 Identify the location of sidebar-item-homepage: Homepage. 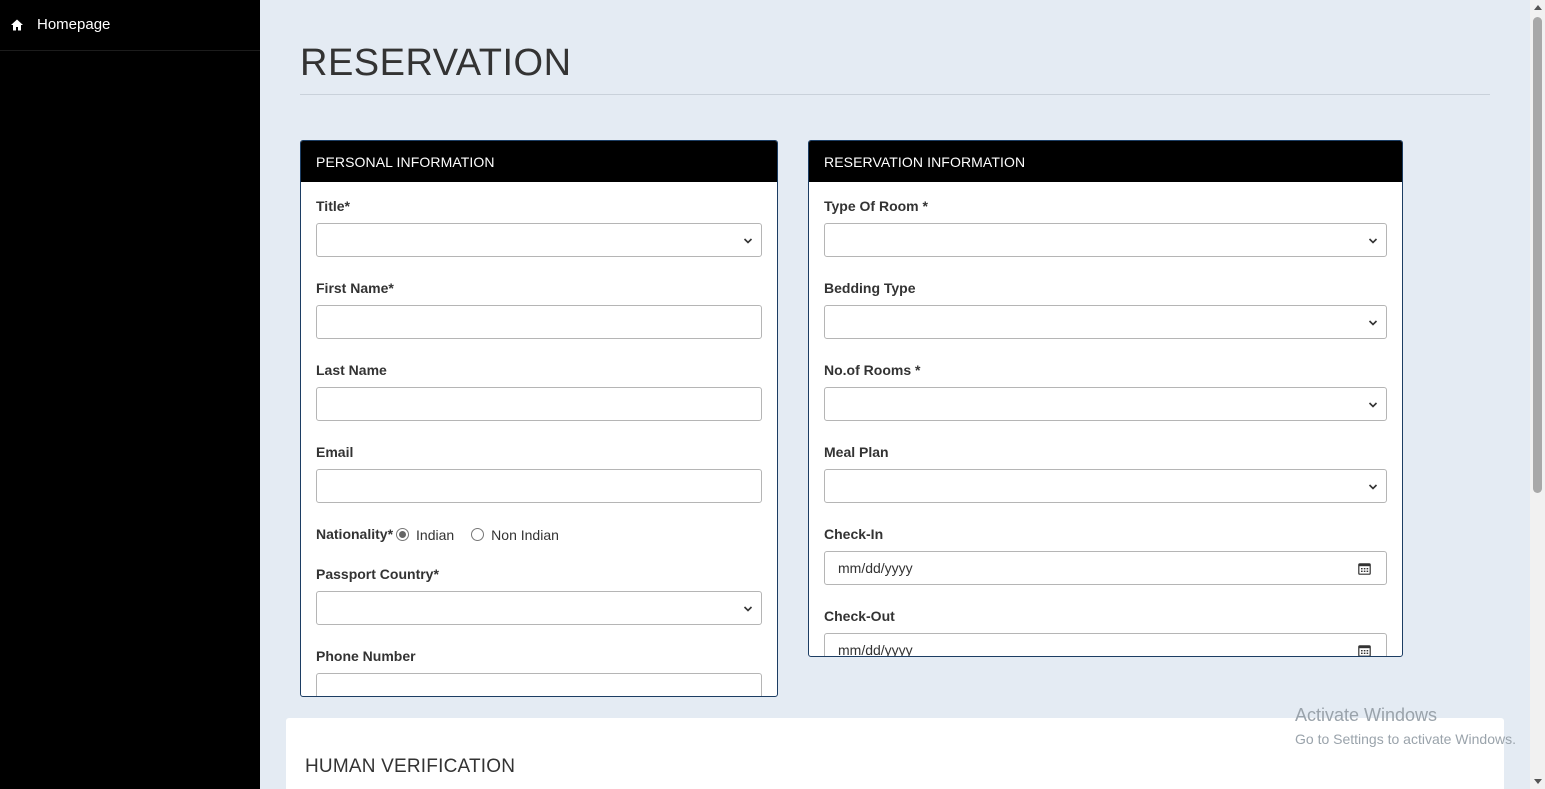
(130, 25).